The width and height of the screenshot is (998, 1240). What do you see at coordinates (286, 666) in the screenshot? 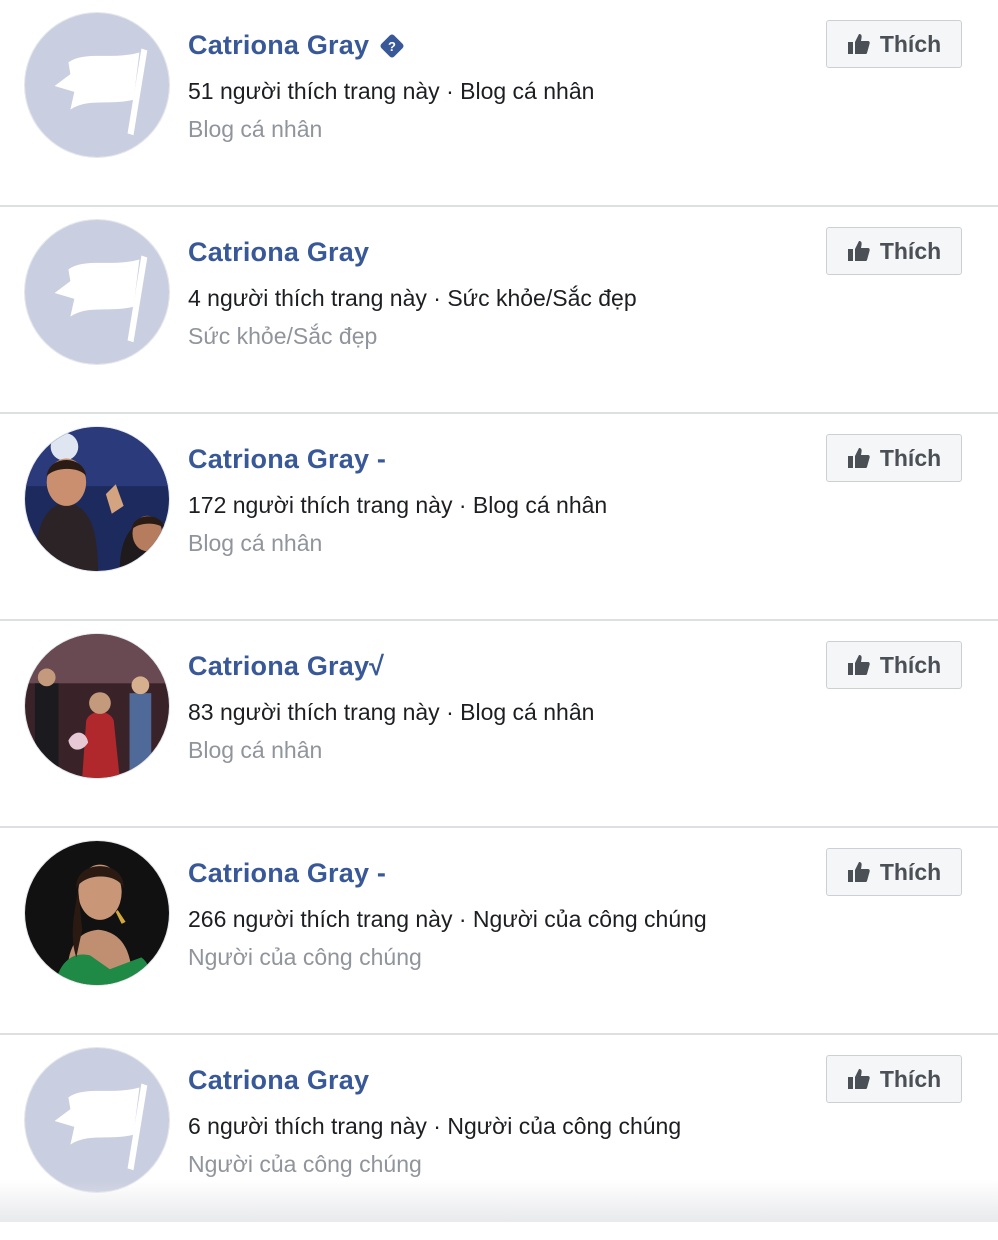
I see `page-name-link: Catriona Gray√` at bounding box center [286, 666].